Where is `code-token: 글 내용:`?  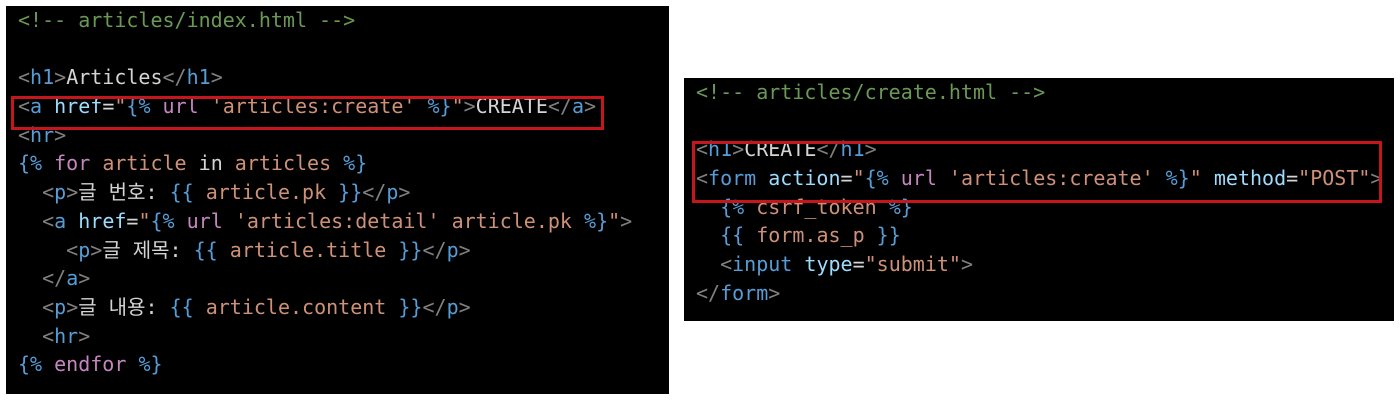
code-token: 글 내용: is located at coordinates (124, 306).